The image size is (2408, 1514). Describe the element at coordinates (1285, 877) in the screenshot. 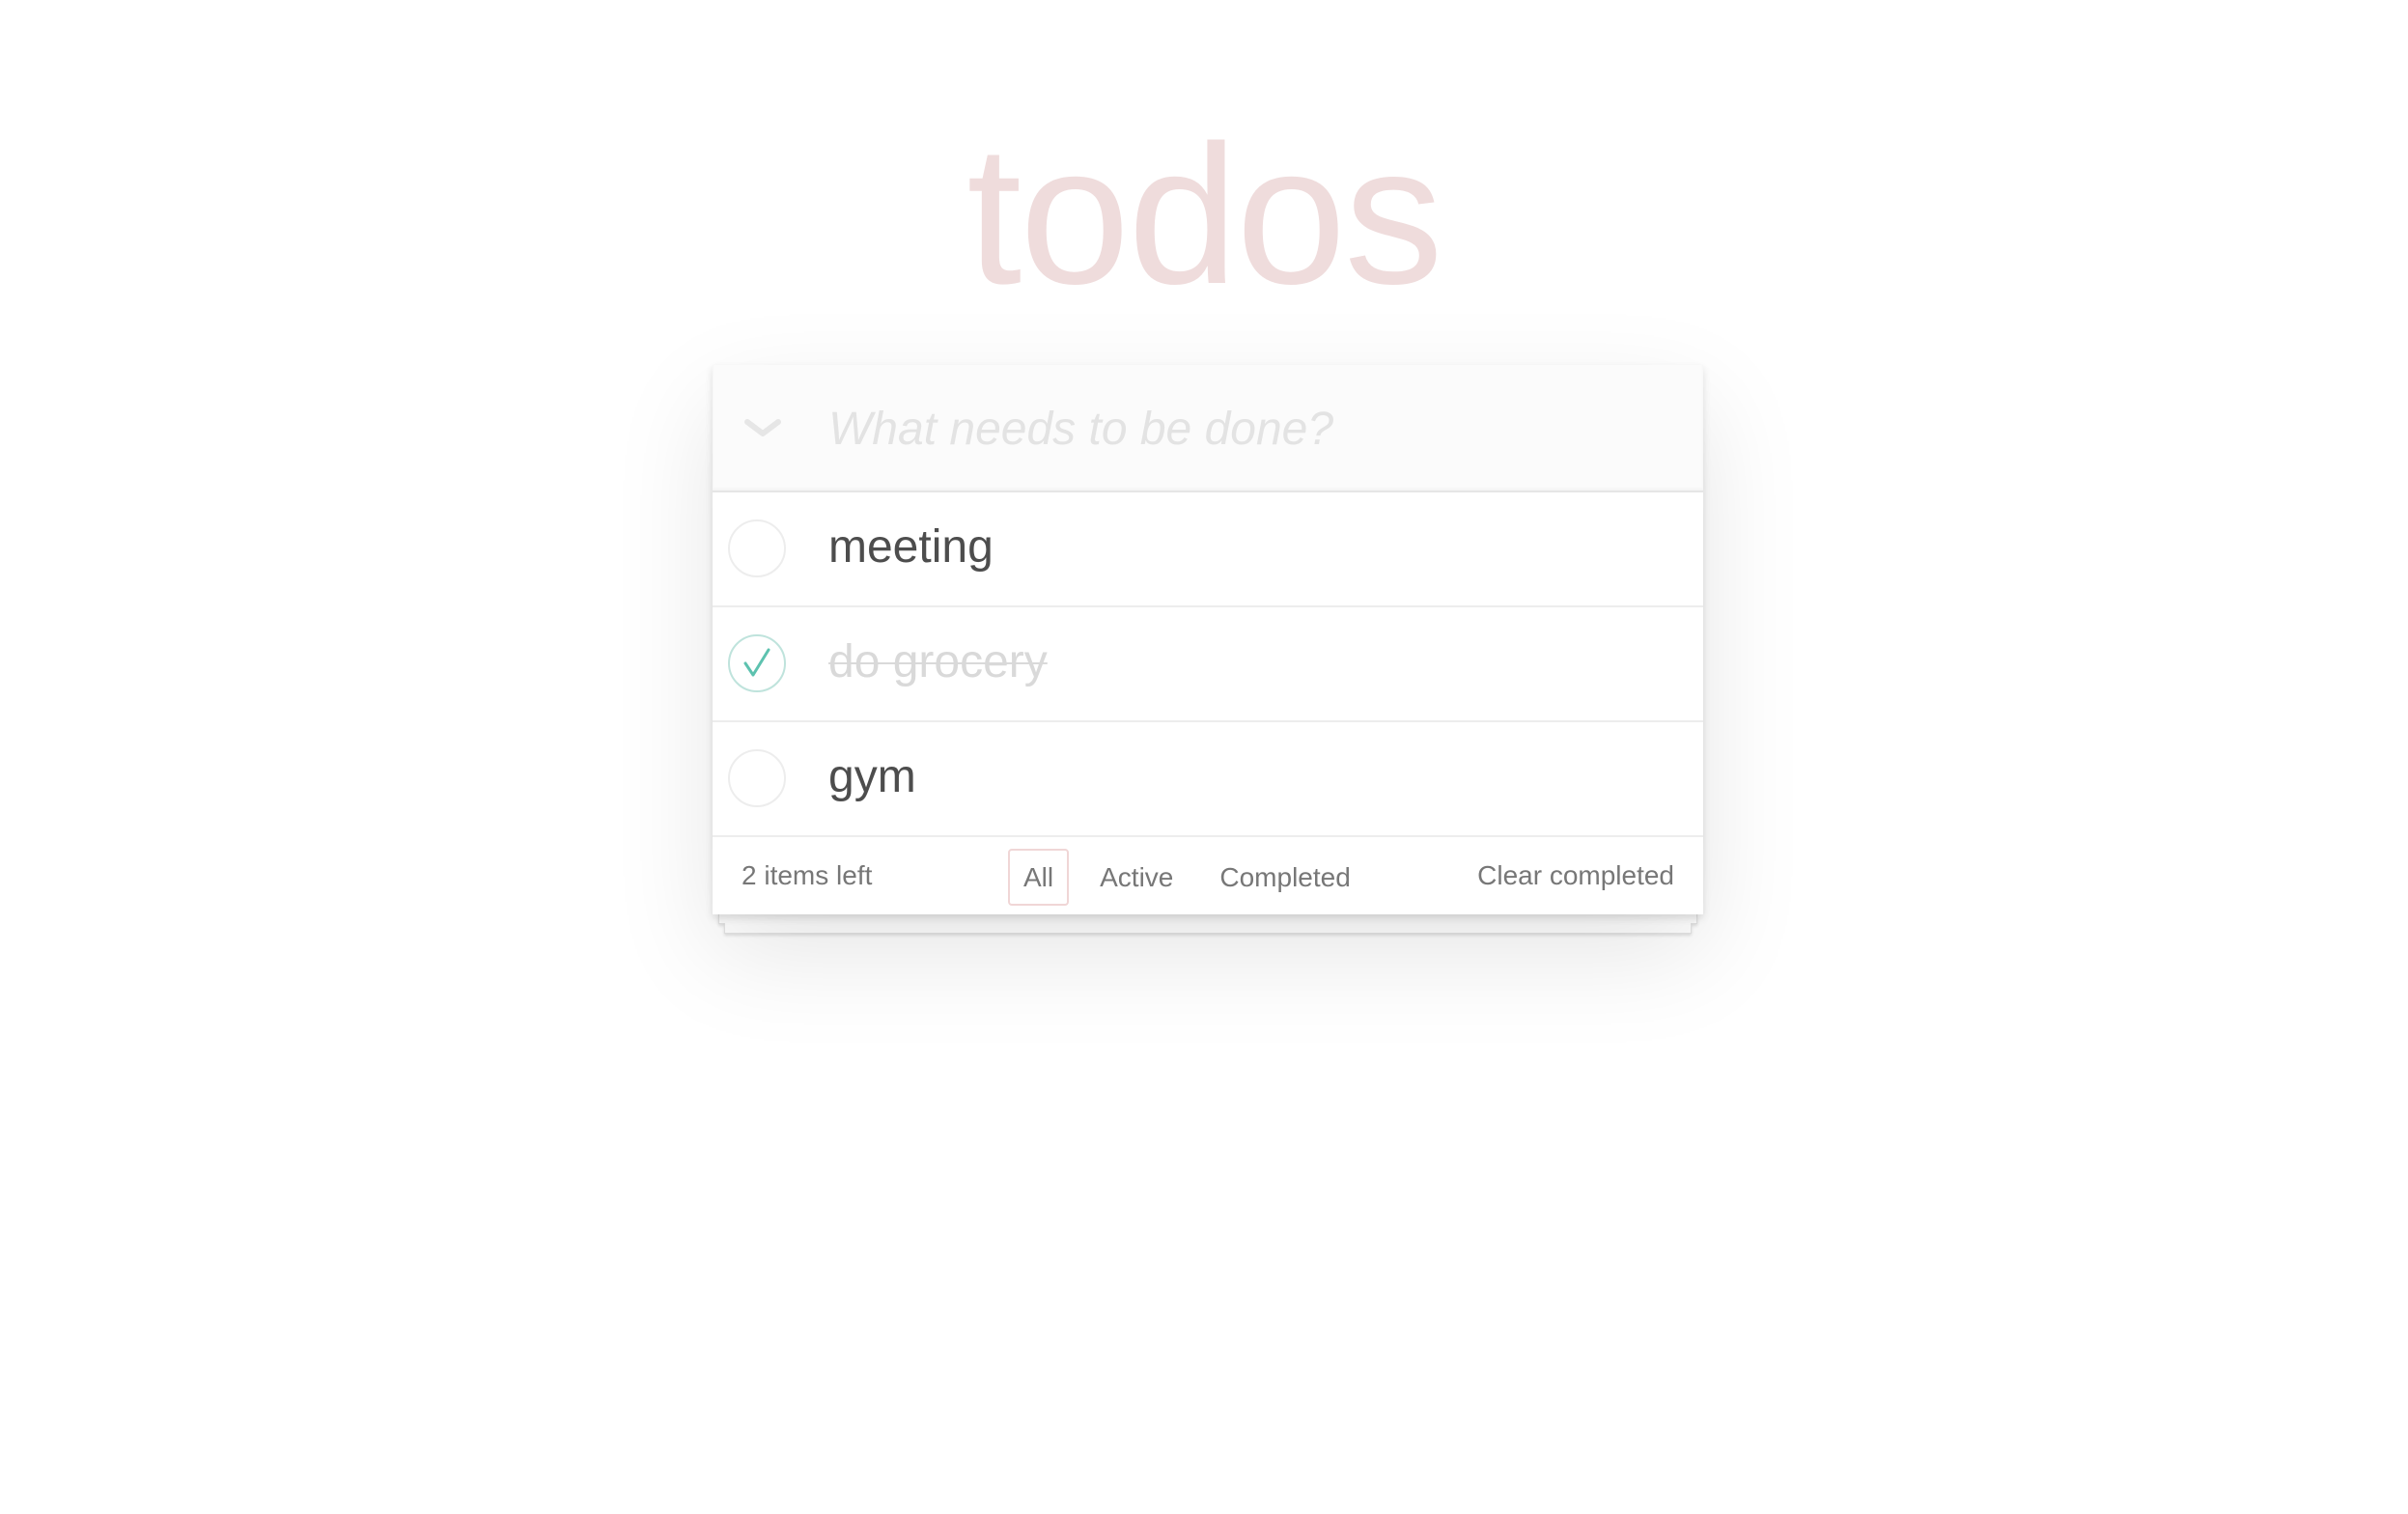

I see `filter-completed: Completed` at that location.